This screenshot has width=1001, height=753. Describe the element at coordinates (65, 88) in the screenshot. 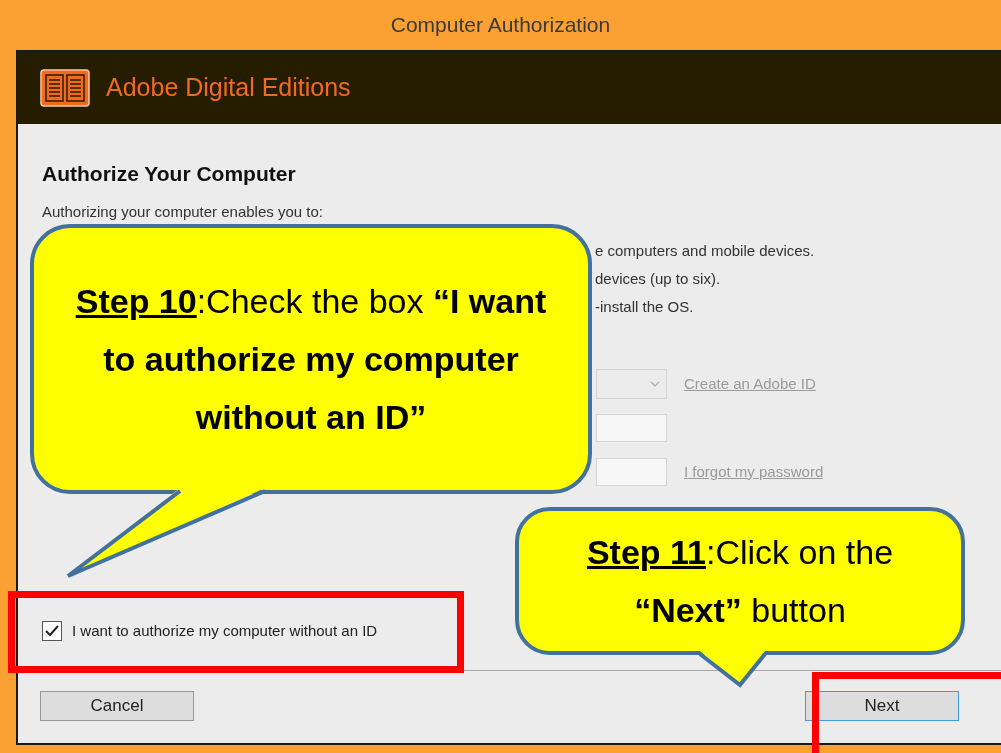

I see `book-logo-icon` at that location.